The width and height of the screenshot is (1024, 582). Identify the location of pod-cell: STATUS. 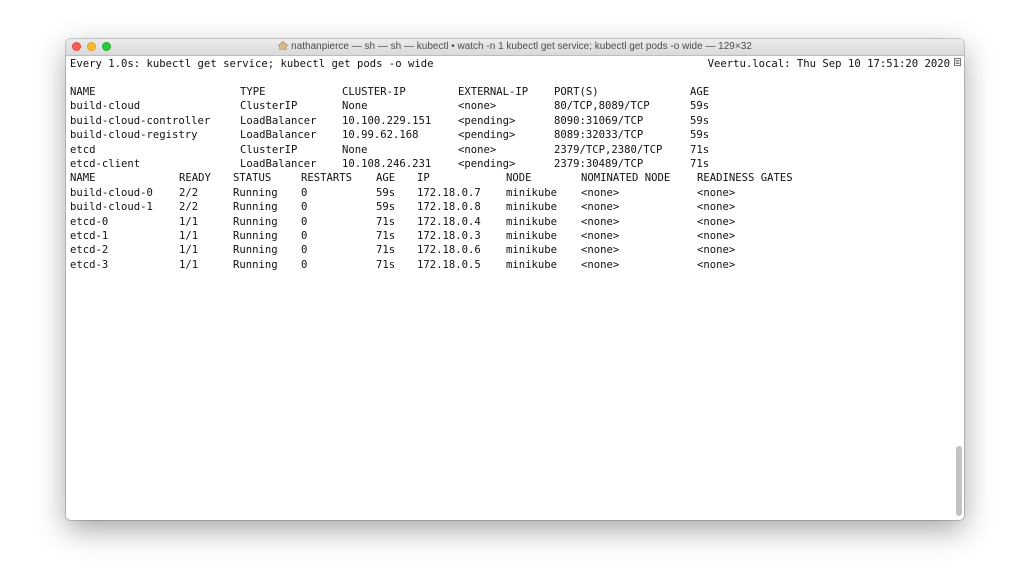
(252, 178).